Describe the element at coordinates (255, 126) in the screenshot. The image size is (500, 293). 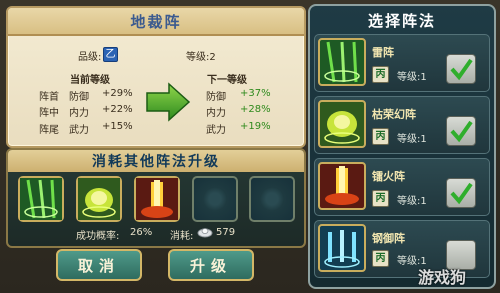
I see `row-next-value: +19%` at that location.